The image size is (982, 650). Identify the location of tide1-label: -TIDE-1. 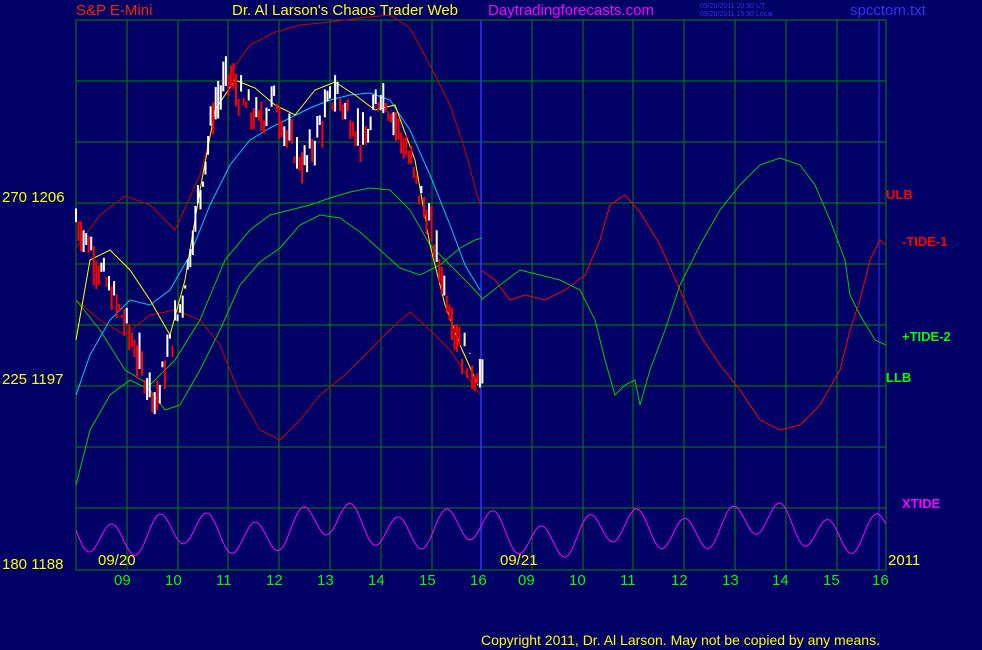
(925, 241).